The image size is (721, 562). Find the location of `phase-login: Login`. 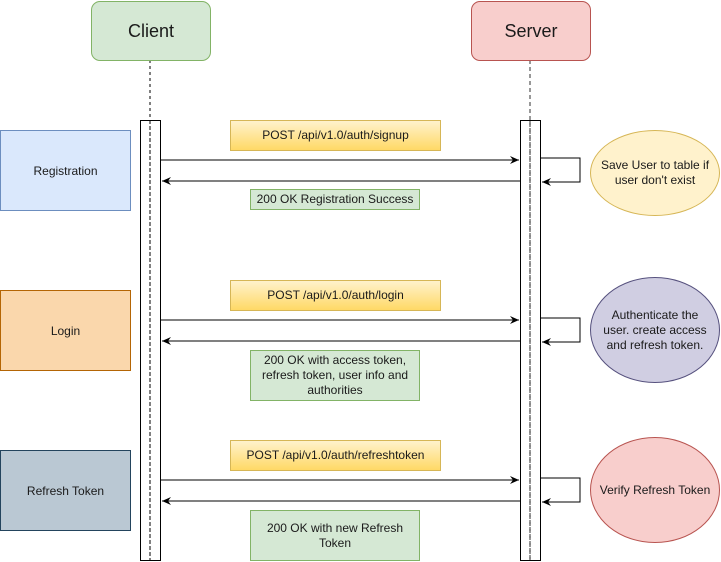

phase-login: Login is located at coordinates (65, 330).